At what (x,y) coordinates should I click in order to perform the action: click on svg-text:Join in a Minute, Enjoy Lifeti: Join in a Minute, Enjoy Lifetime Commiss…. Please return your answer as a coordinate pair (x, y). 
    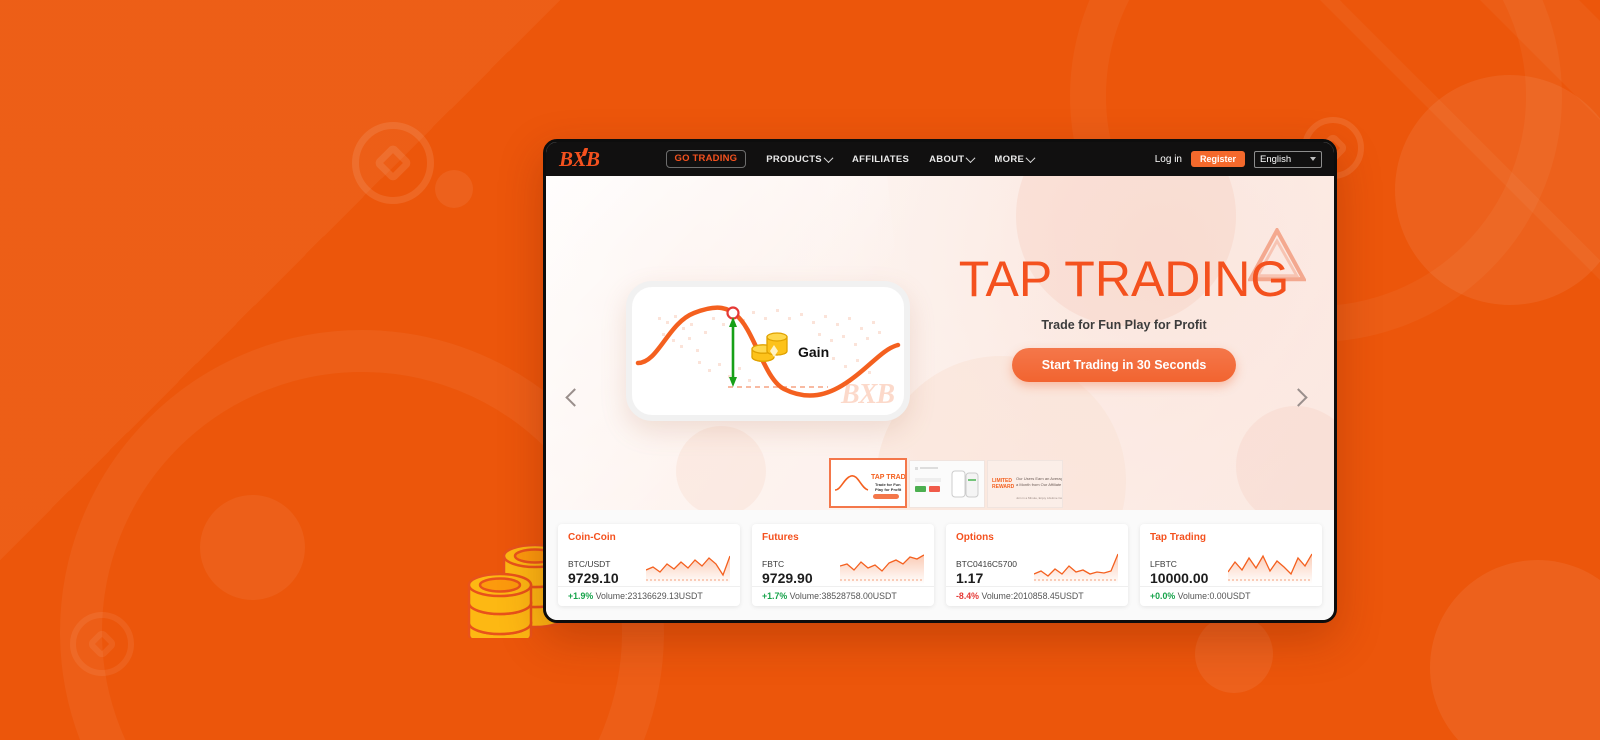
    Looking at the image, I should click on (1039, 498).